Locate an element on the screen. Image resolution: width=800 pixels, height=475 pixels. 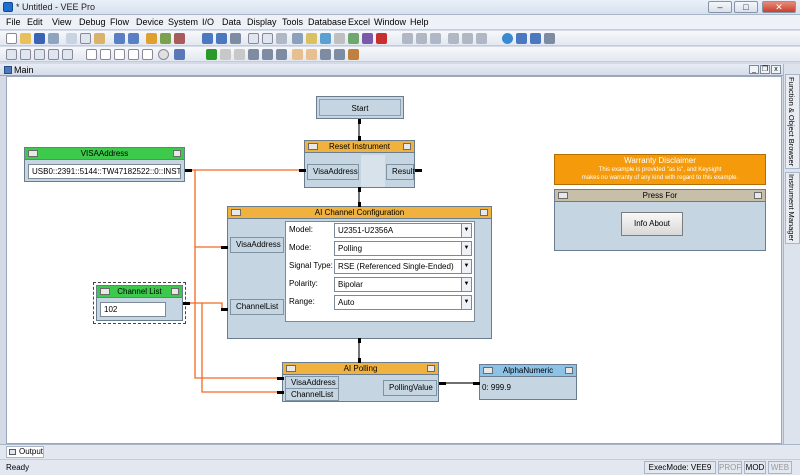
align-icon is located at coordinates (281, 38).